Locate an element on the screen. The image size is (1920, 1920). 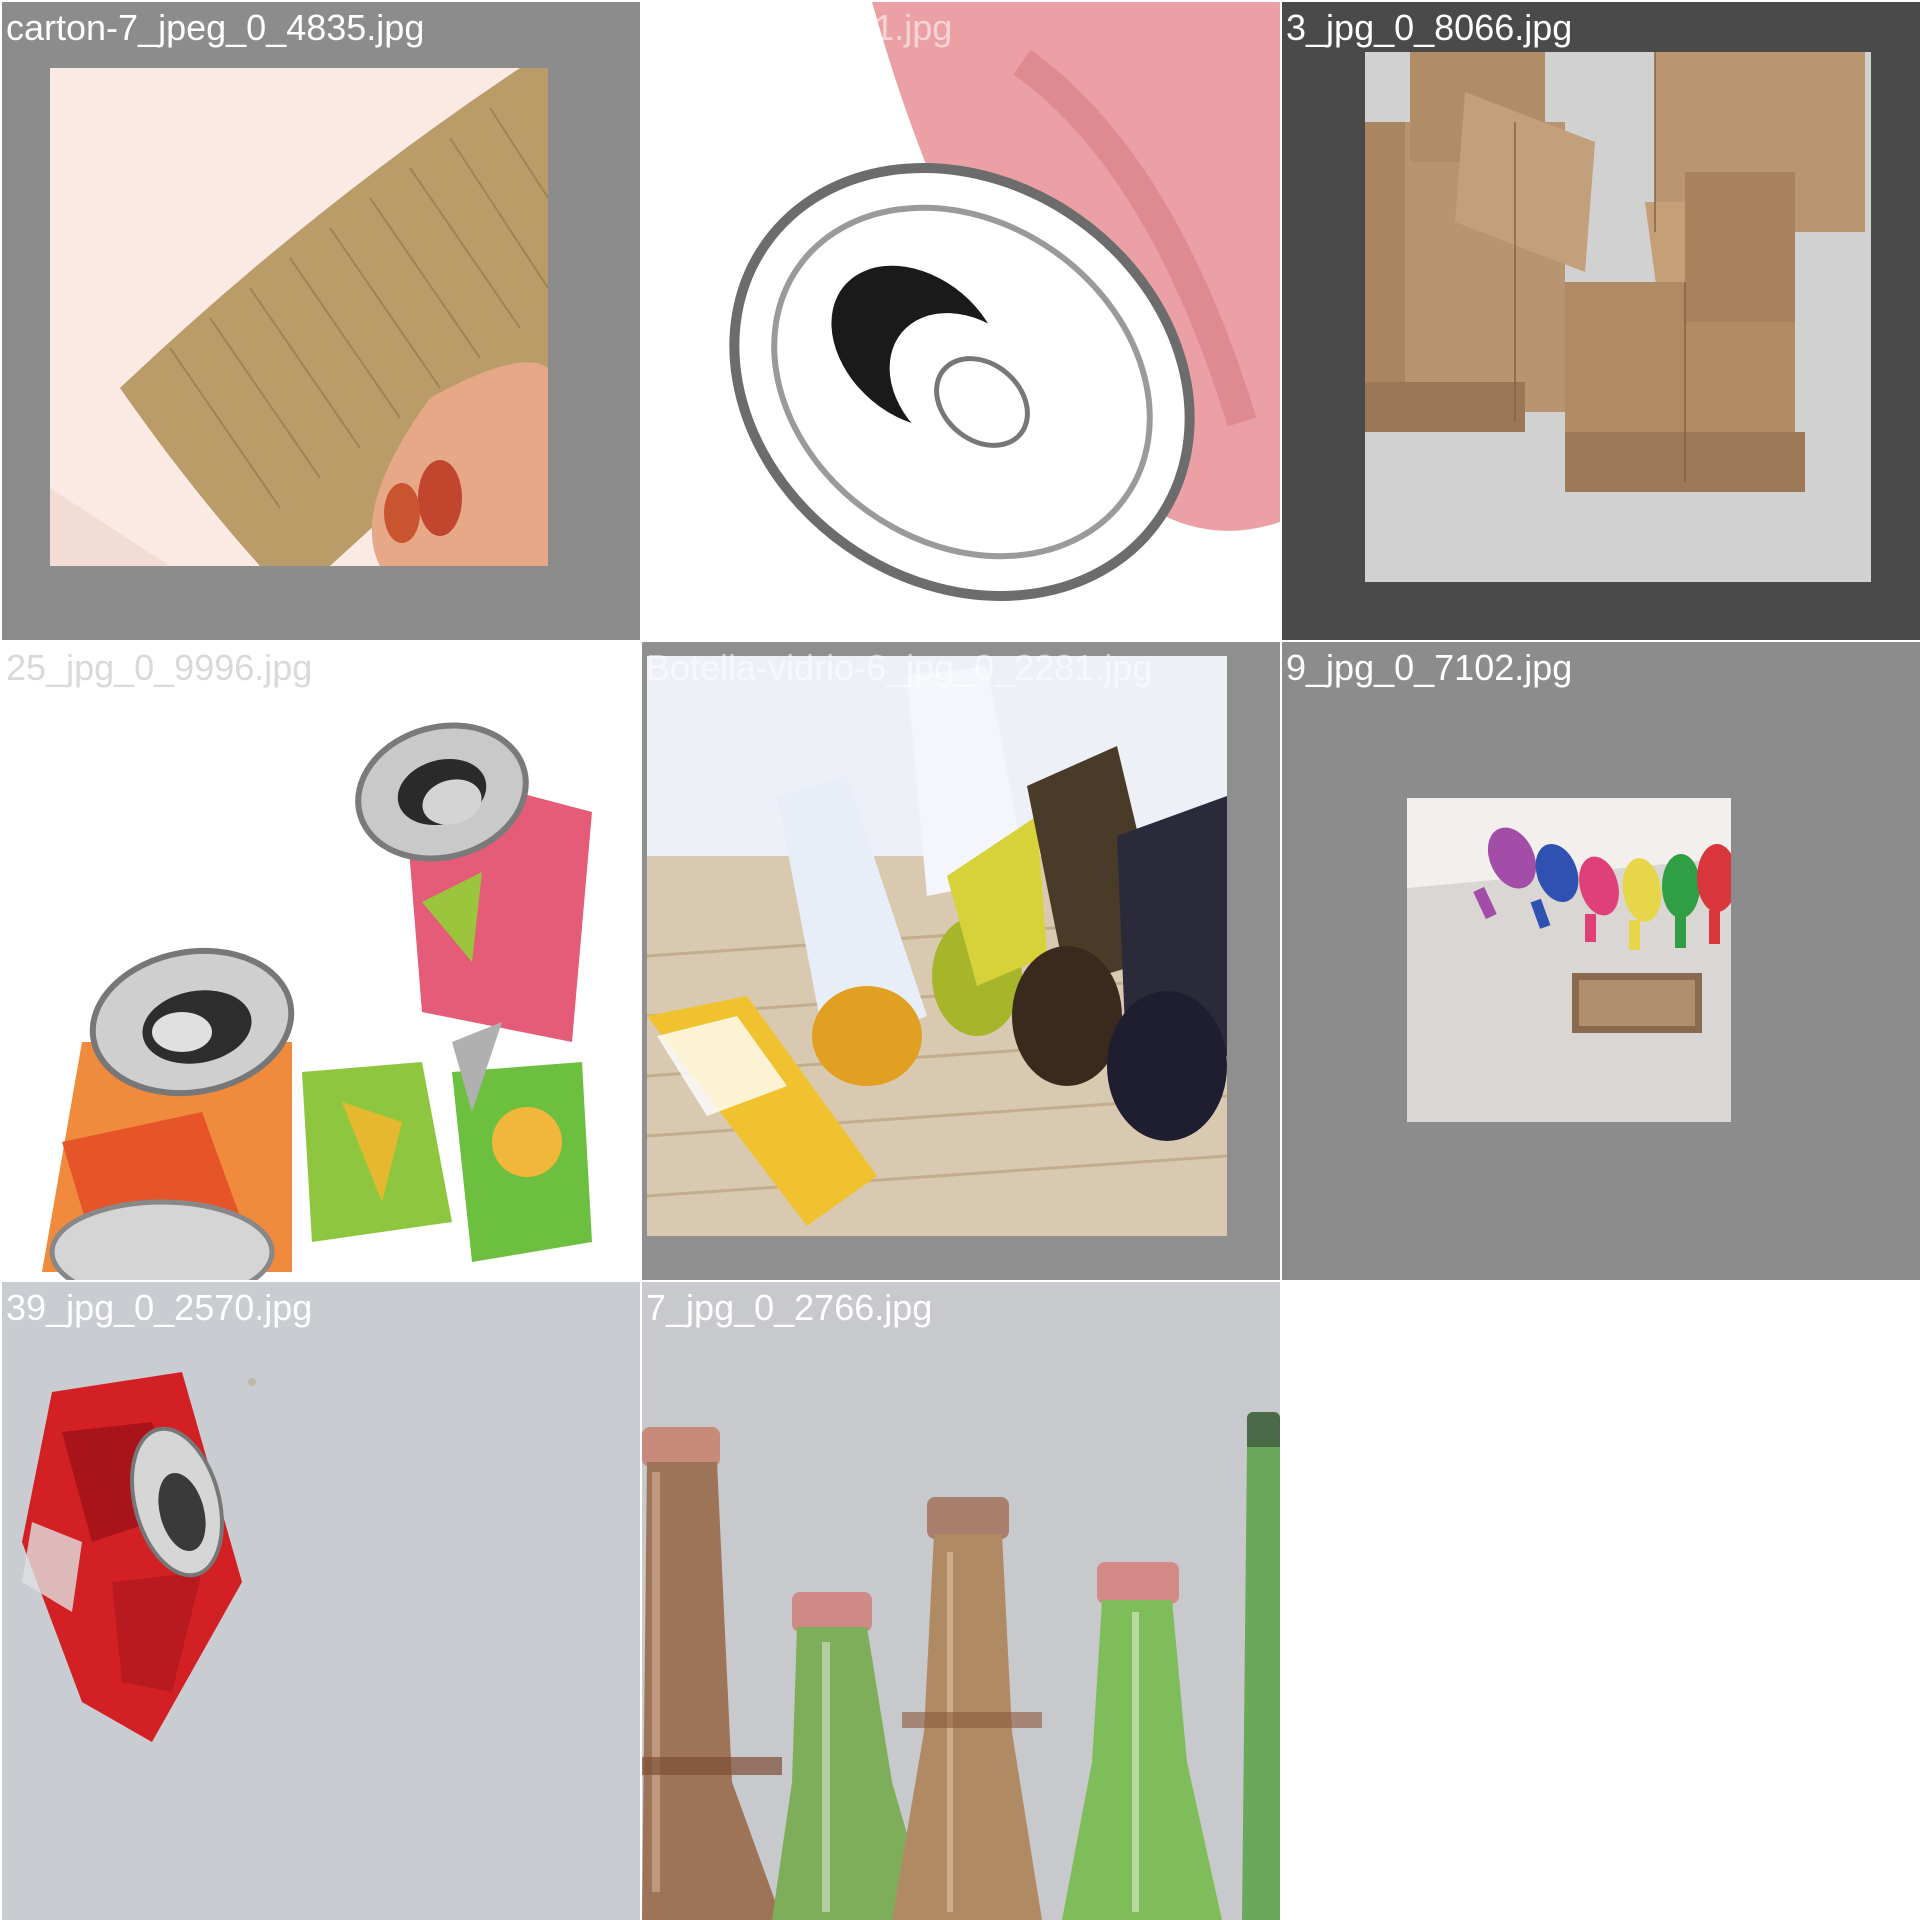
image-tile-carton: carton-7_jpeg_0_4835.jpg is located at coordinates (321, 321).